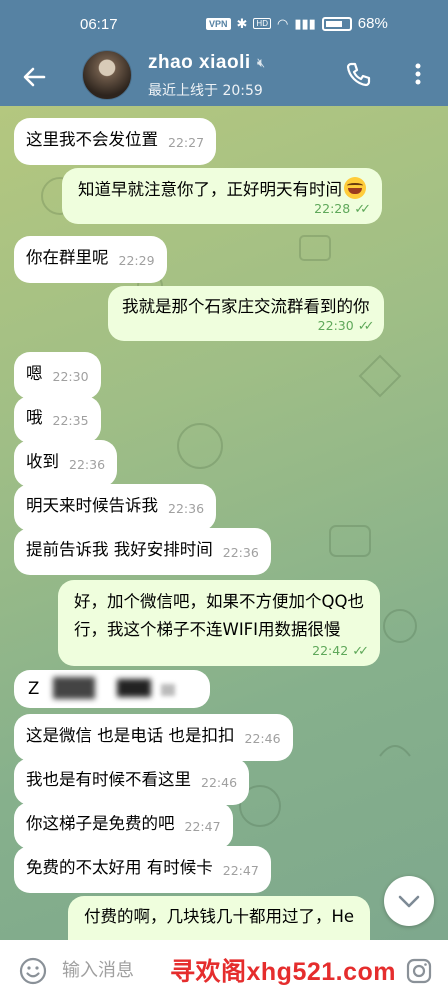 This screenshot has width=448, height=1000. What do you see at coordinates (219, 601) in the screenshot?
I see `message-text-line: 好，加个微信吧，如果不方便加个QQ也` at bounding box center [219, 601].